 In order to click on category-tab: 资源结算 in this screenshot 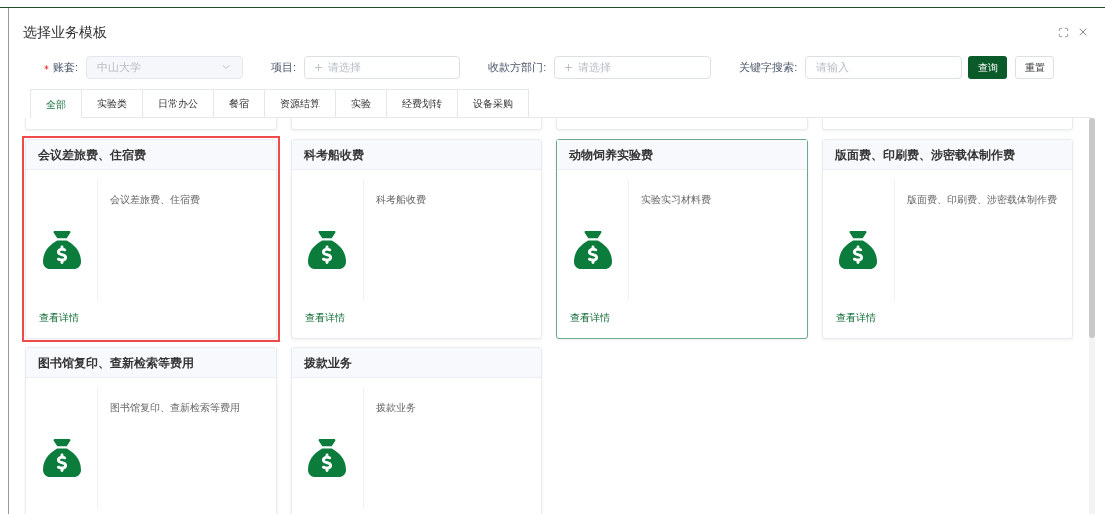, I will do `click(300, 103)`.